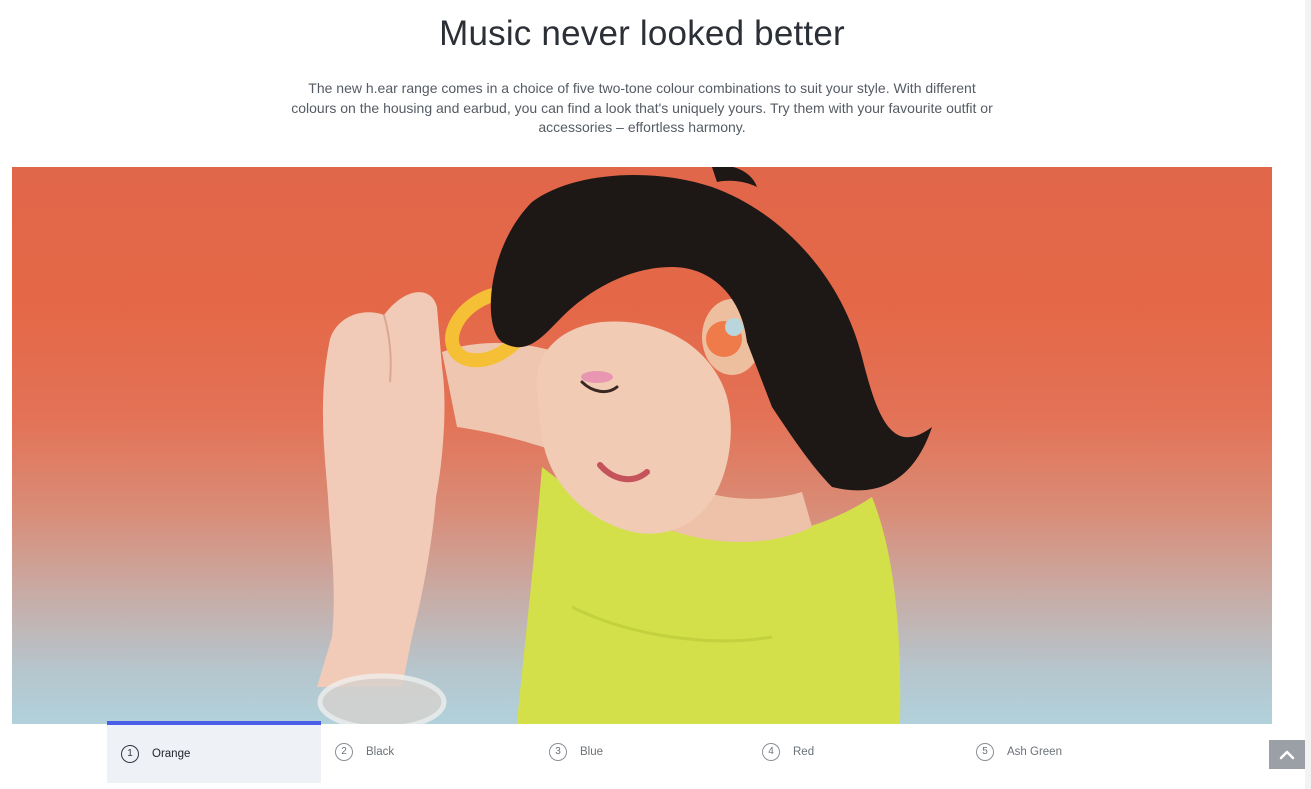 This screenshot has width=1311, height=789. What do you see at coordinates (771, 752) in the screenshot?
I see `tab-number: 4` at bounding box center [771, 752].